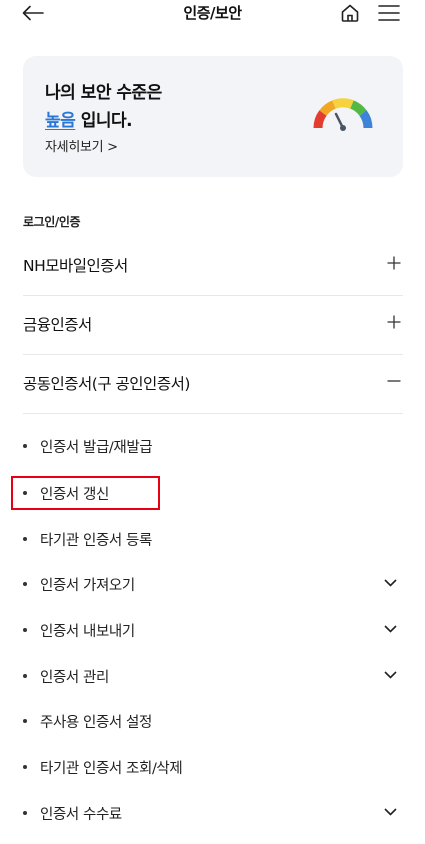 The height and width of the screenshot is (844, 425). I want to click on sub-item-label: 인증서 수수료, so click(81, 815).